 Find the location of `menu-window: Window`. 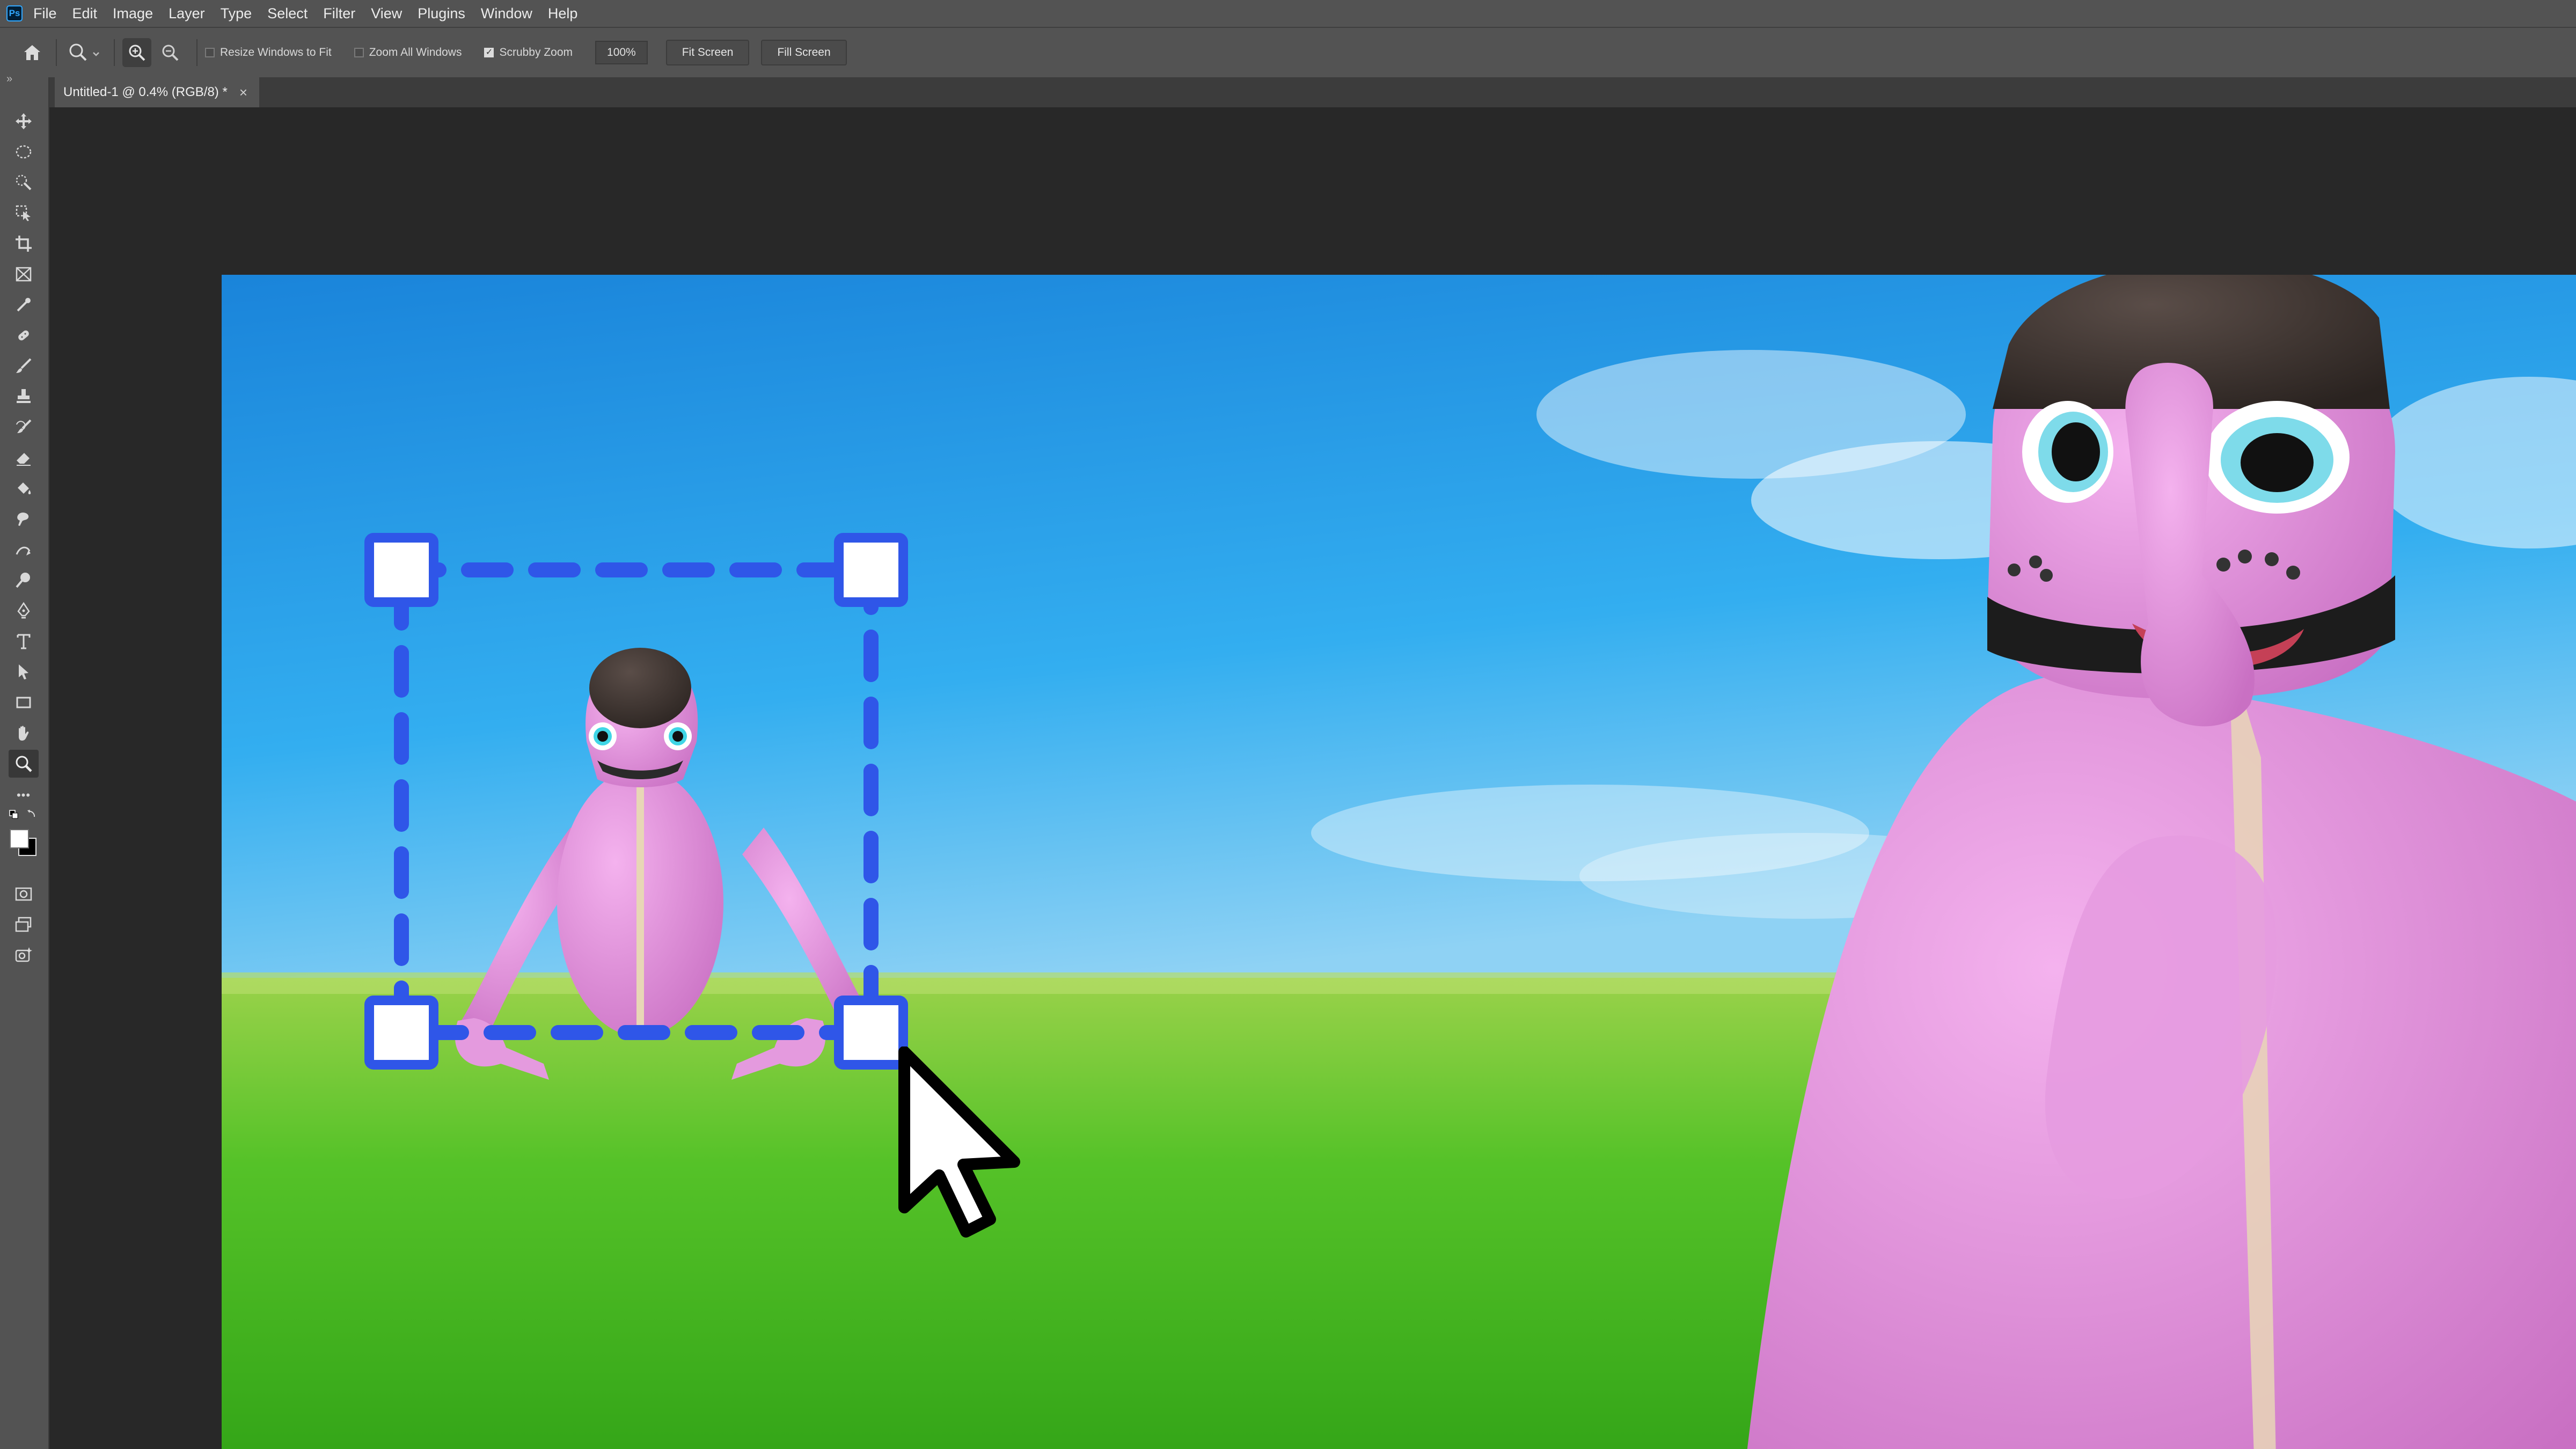

menu-window: Window is located at coordinates (506, 13).